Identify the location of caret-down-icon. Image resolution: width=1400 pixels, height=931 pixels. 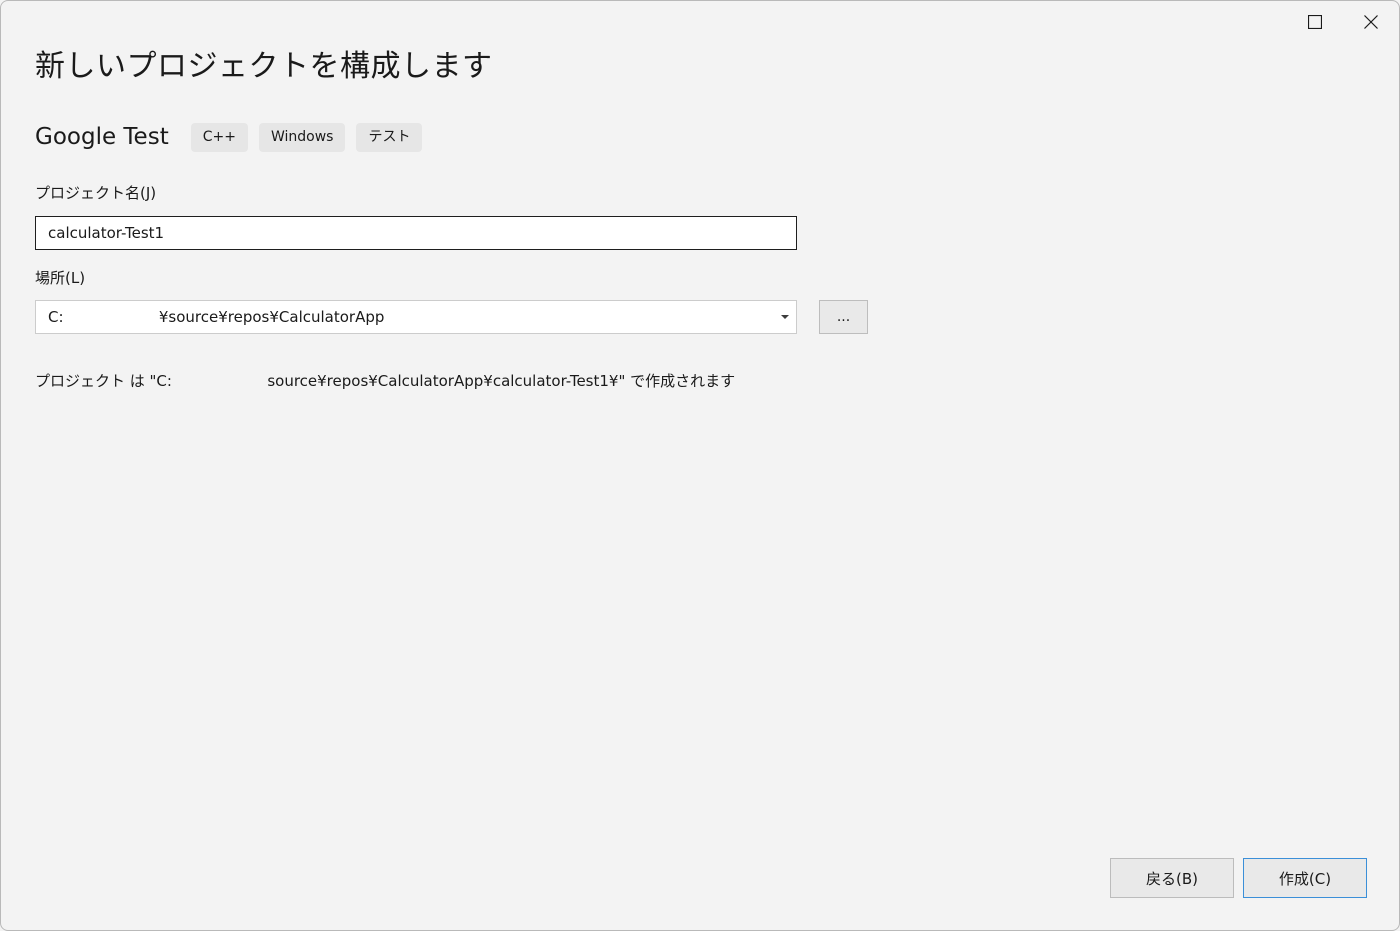
(785, 317).